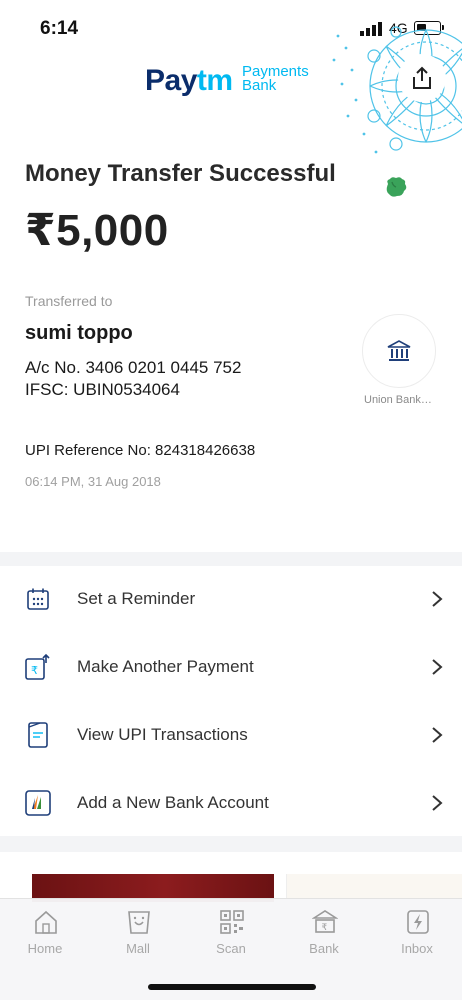 The image size is (462, 1000). What do you see at coordinates (165, 666) in the screenshot?
I see `action-label: Make Another Payment` at bounding box center [165, 666].